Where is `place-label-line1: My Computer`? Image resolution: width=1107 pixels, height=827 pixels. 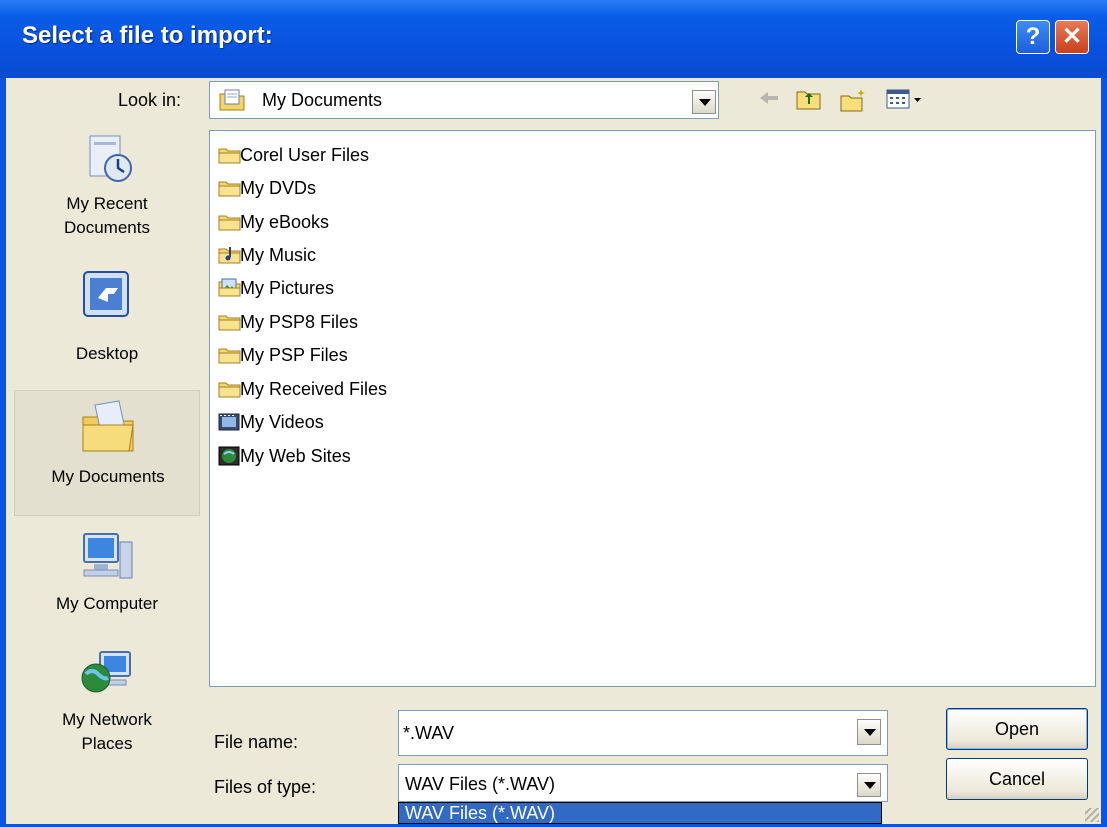
place-label-line1: My Computer is located at coordinates (107, 603).